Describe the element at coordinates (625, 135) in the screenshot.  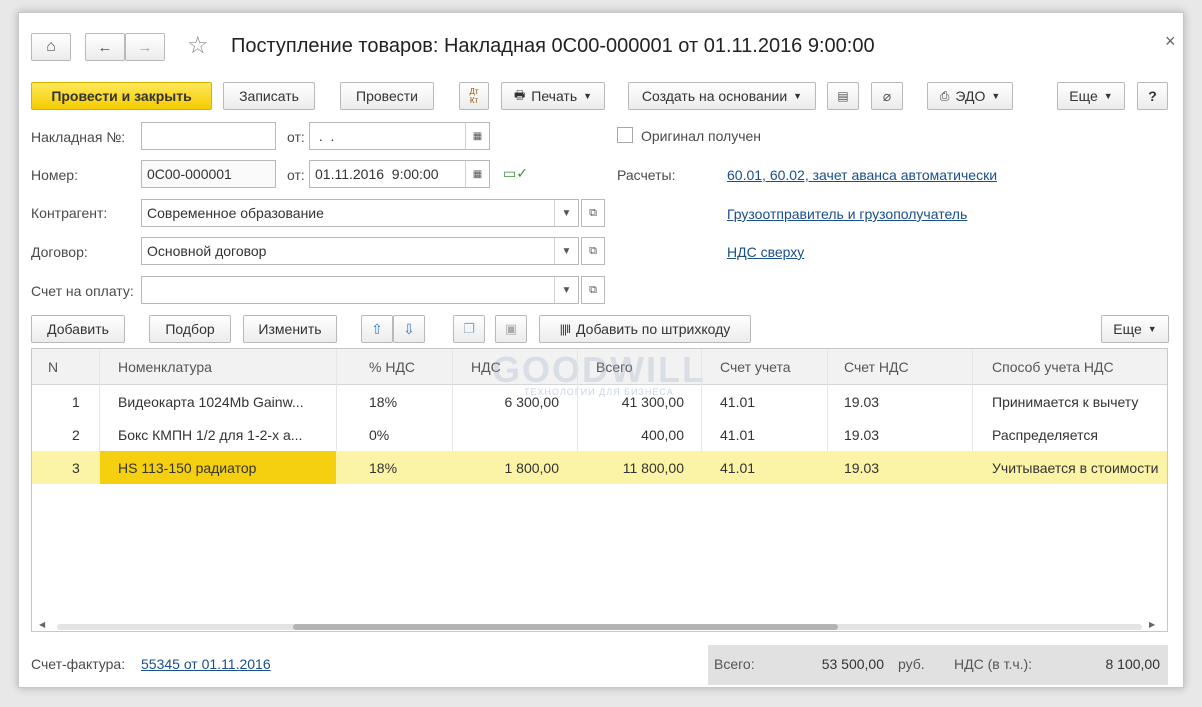
I see `original-received-checkbox` at that location.